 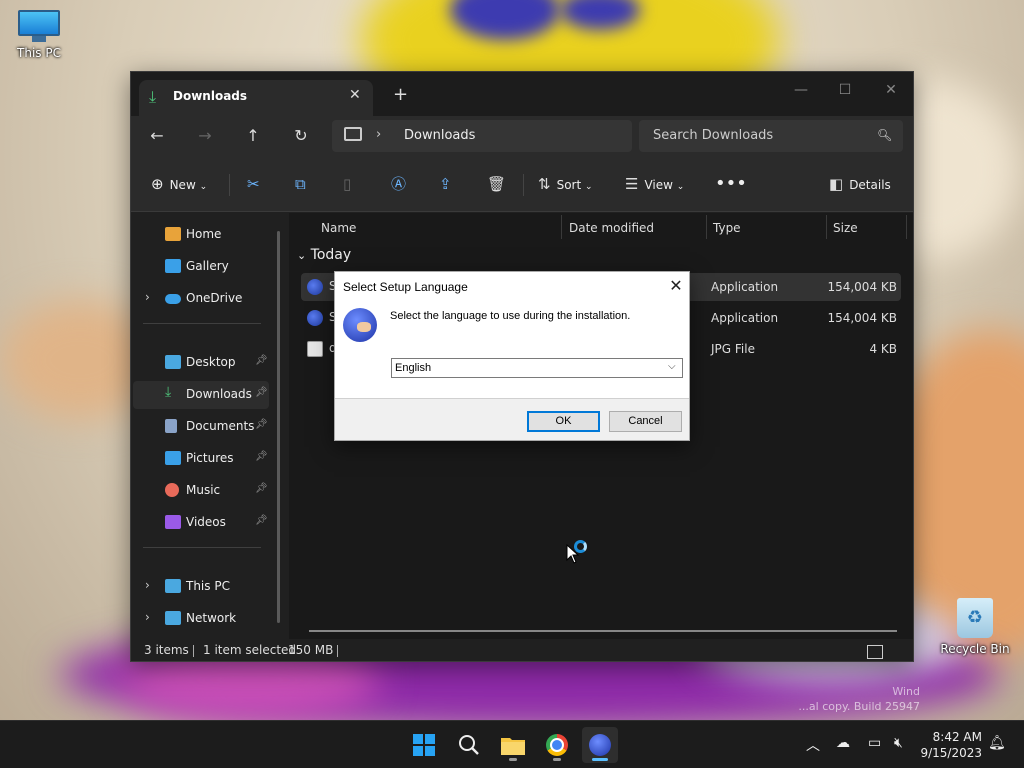 I want to click on column-header-name: Name, so click(x=338, y=228).